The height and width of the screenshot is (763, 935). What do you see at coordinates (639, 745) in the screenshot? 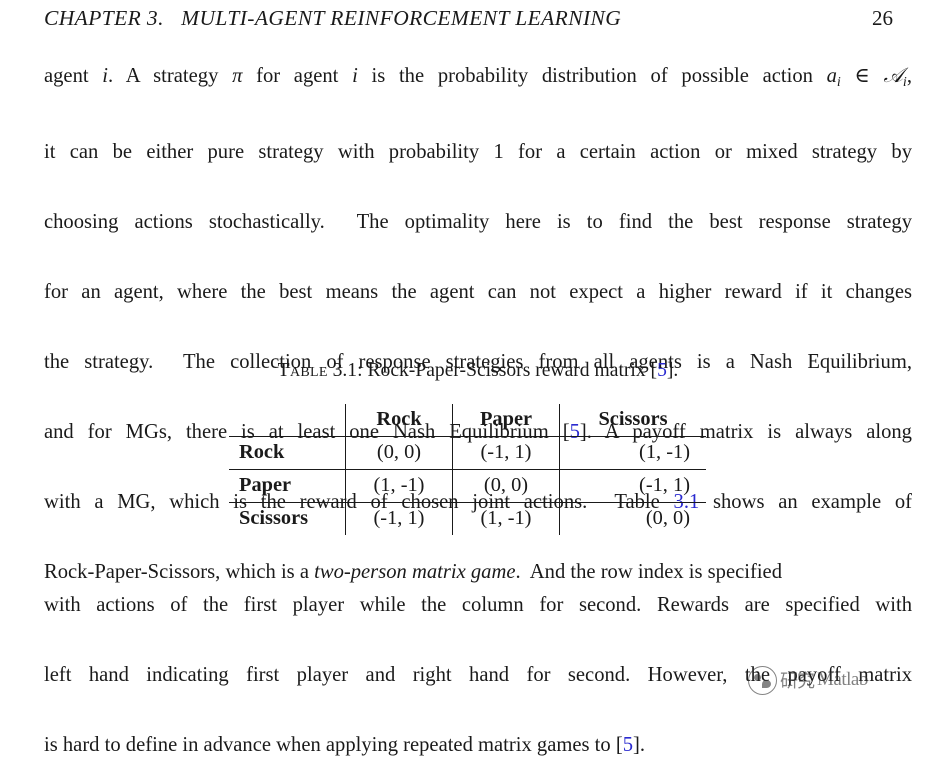
I see `text-run: ].` at bounding box center [639, 745].